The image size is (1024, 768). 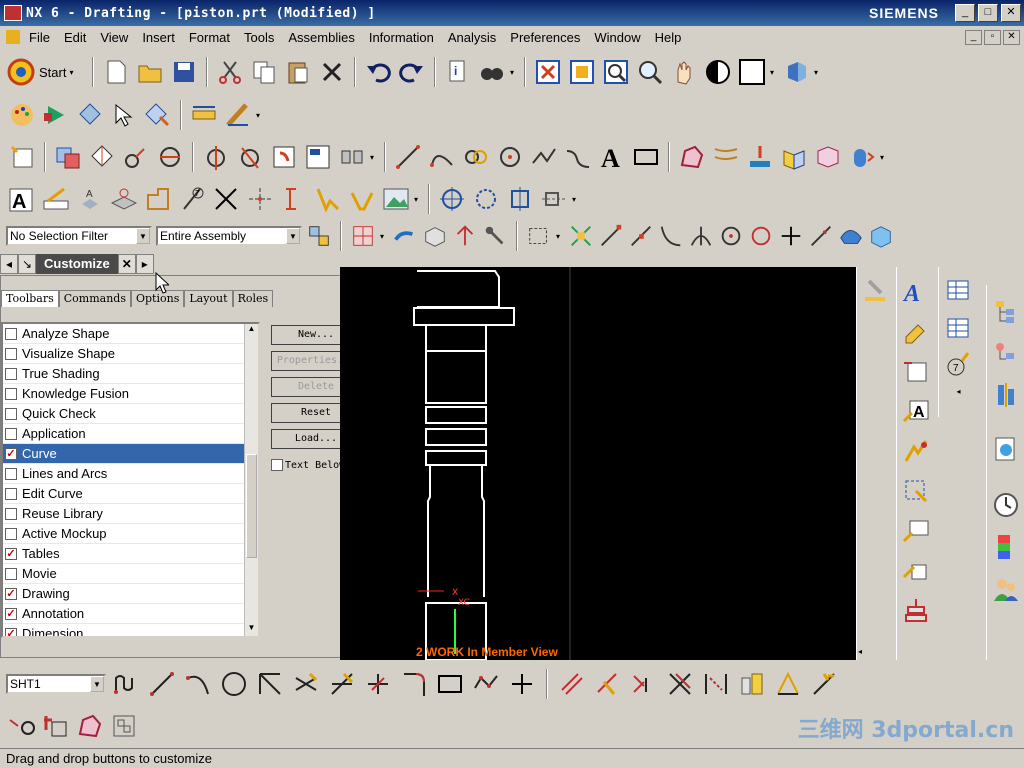 What do you see at coordinates (124, 594) in the screenshot?
I see `list-item: ✓ Drawing` at bounding box center [124, 594].